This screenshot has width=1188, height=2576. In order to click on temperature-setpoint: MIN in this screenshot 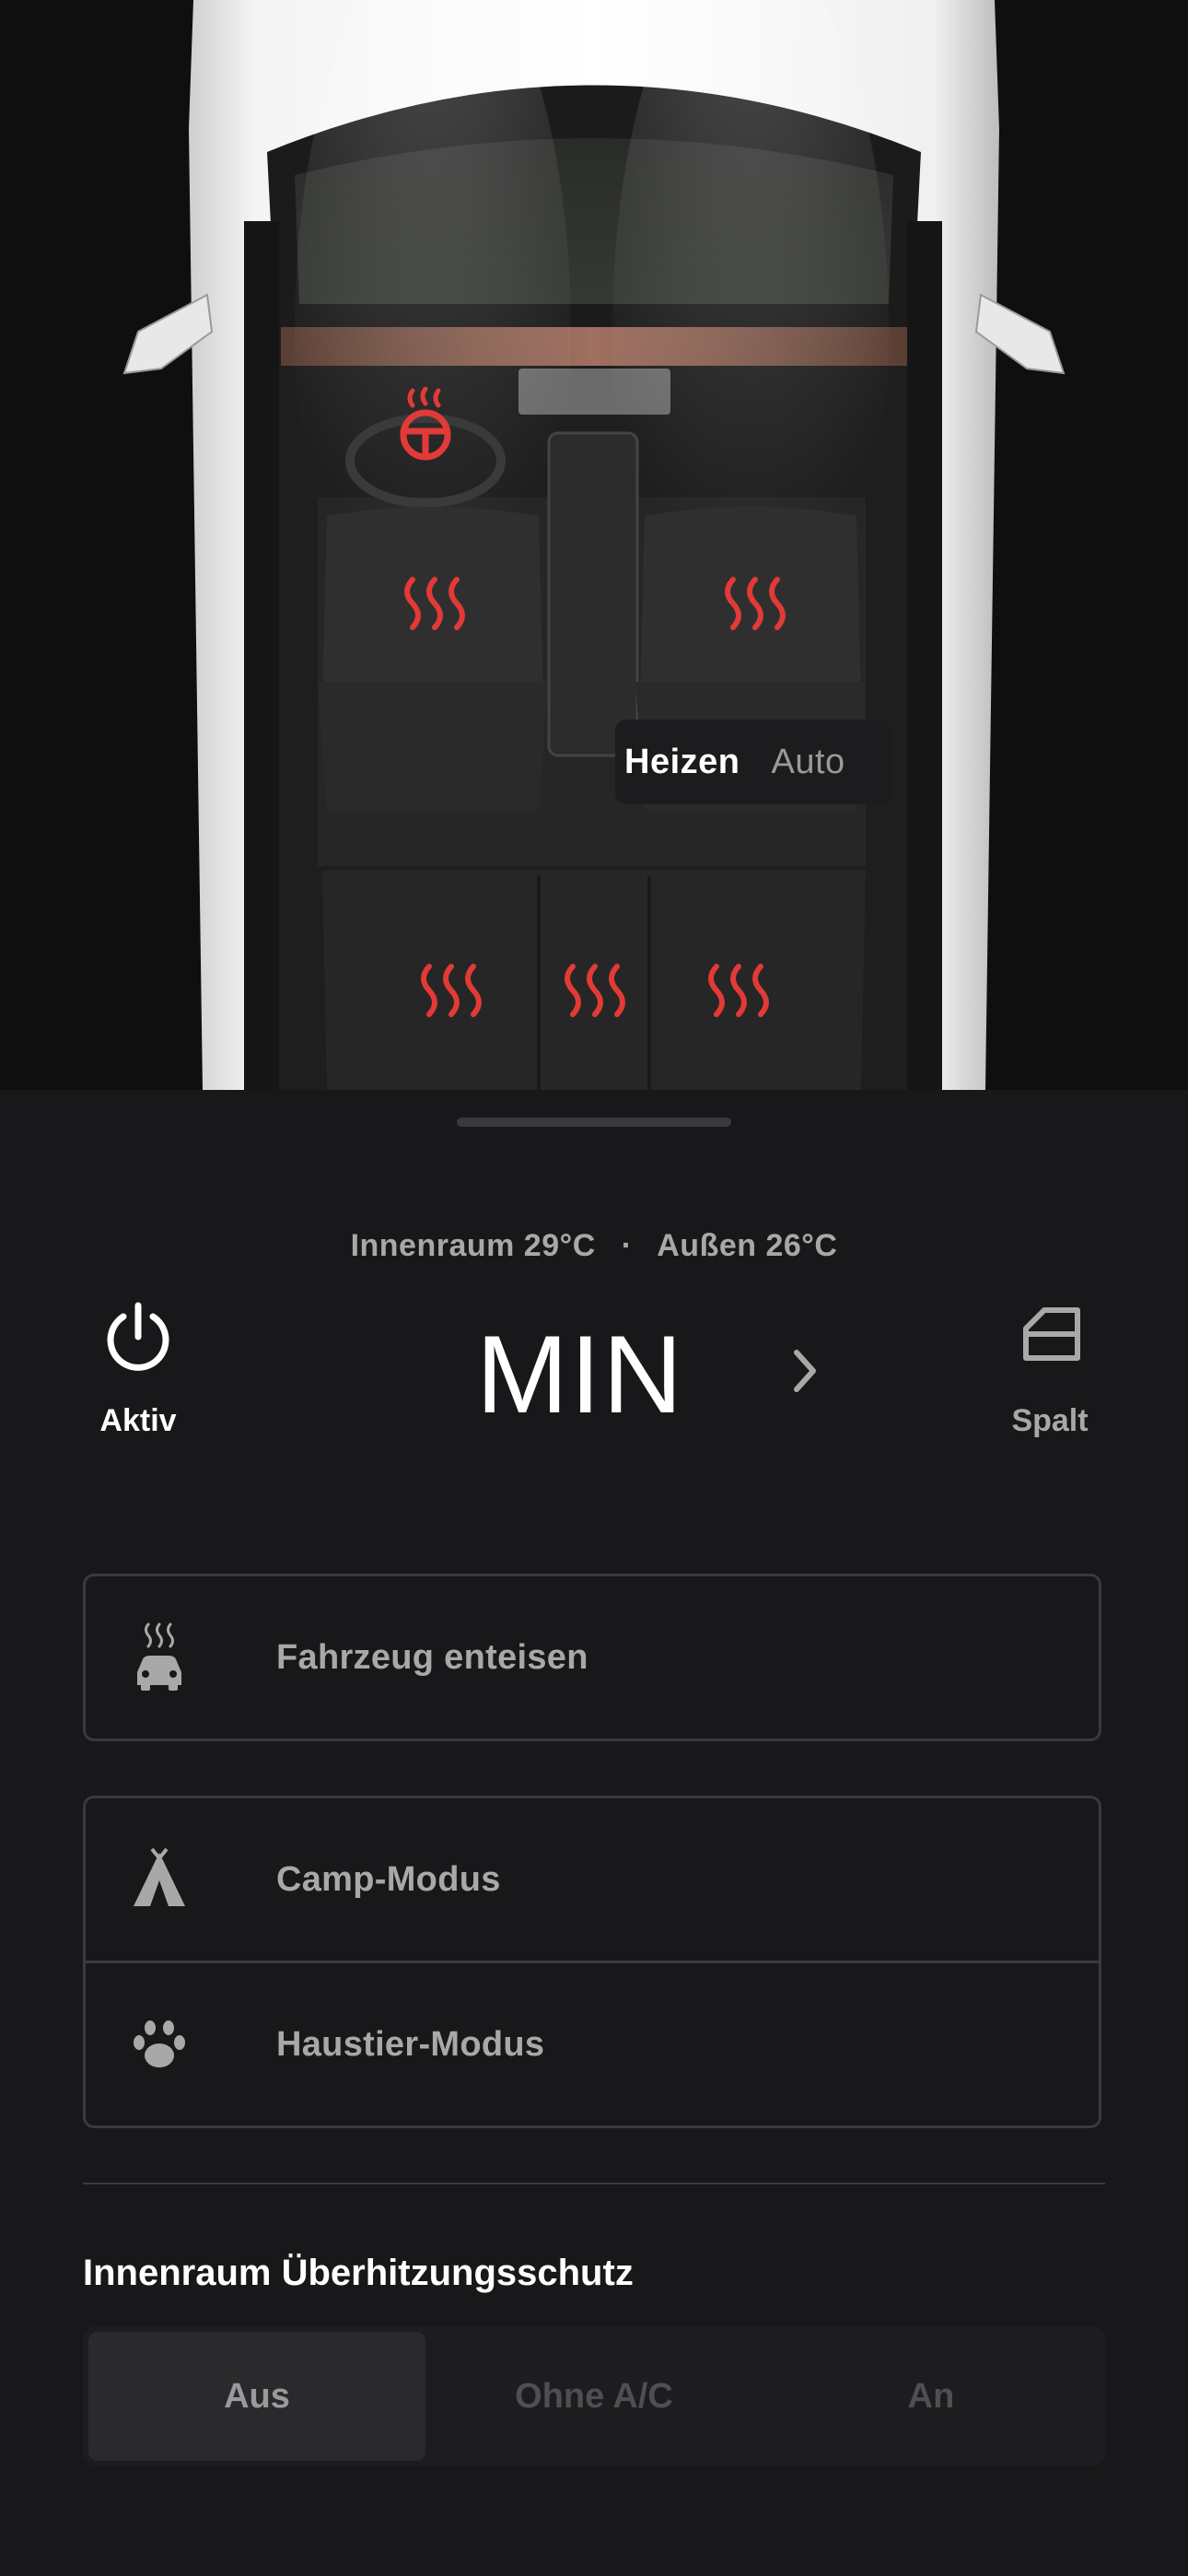, I will do `click(580, 1374)`.